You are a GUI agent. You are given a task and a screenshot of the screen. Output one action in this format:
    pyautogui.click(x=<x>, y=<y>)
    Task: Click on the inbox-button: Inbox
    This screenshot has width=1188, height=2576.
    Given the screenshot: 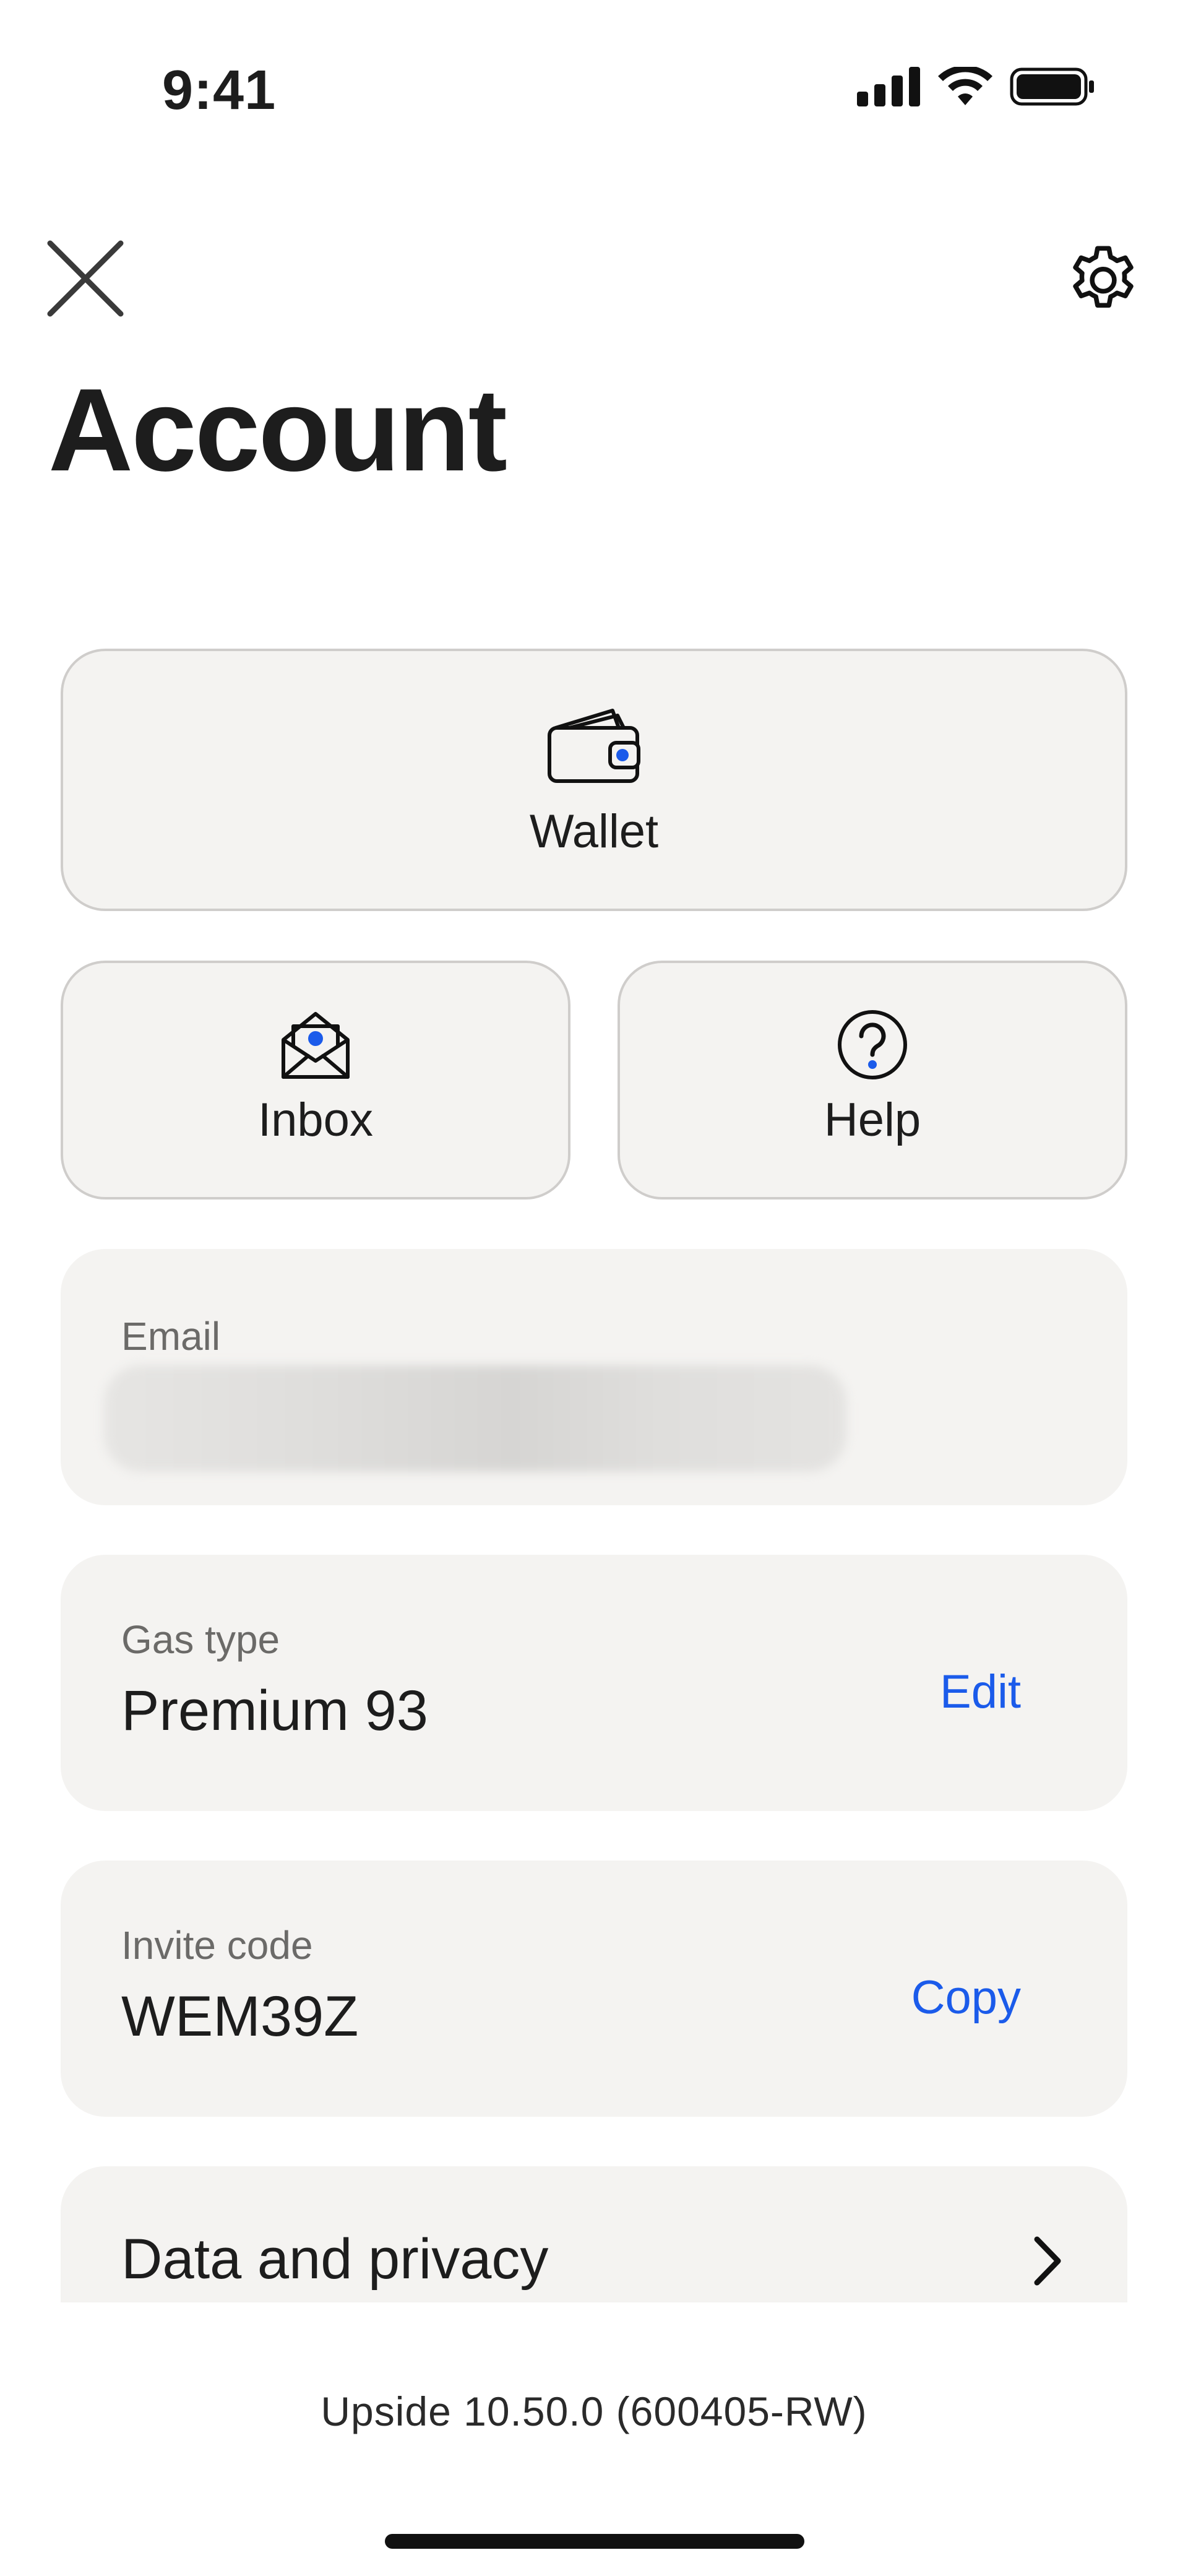 What is the action you would take?
    pyautogui.click(x=315, y=1080)
    